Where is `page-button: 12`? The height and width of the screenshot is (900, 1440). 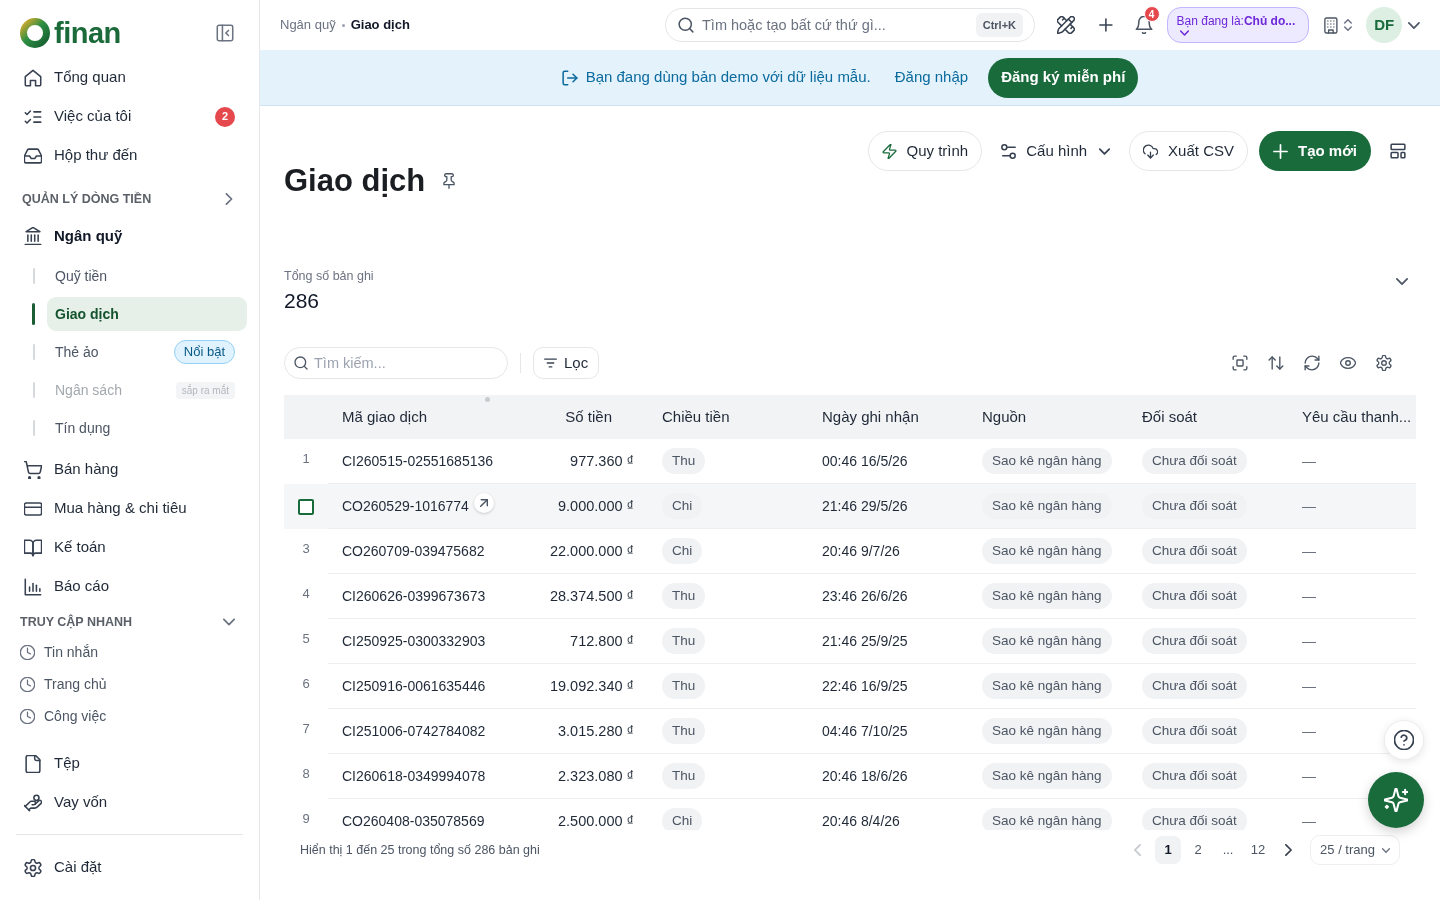 page-button: 12 is located at coordinates (1258, 850).